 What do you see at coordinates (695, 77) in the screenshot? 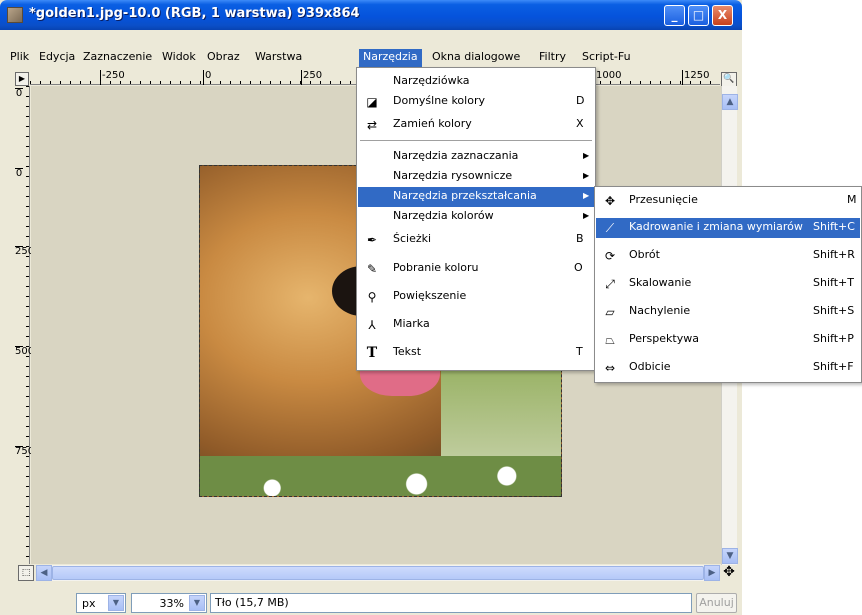
I see `ruler-label: 1250` at bounding box center [695, 77].